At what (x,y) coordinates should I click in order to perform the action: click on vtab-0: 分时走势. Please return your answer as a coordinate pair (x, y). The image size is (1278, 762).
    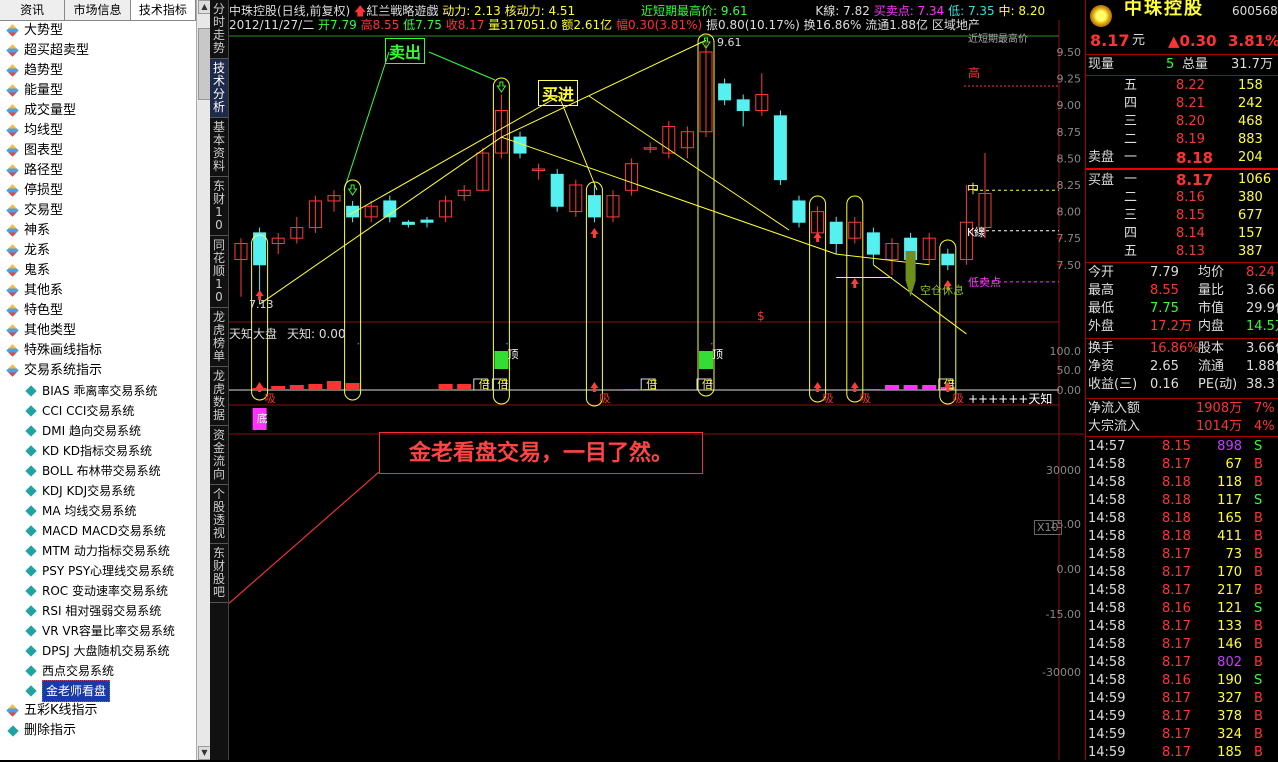
    Looking at the image, I should click on (219, 29).